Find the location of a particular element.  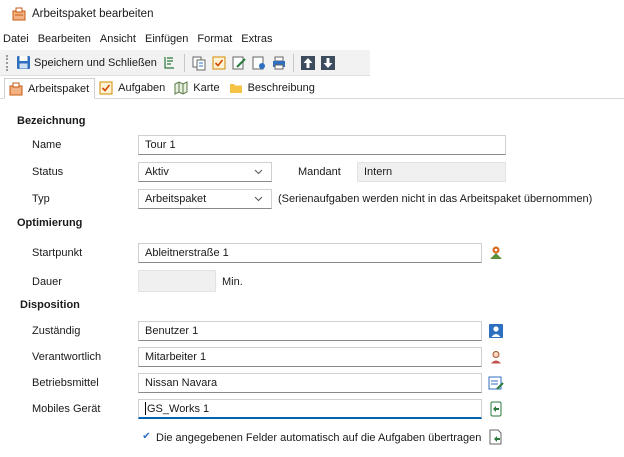

employee-icon is located at coordinates (496, 357).